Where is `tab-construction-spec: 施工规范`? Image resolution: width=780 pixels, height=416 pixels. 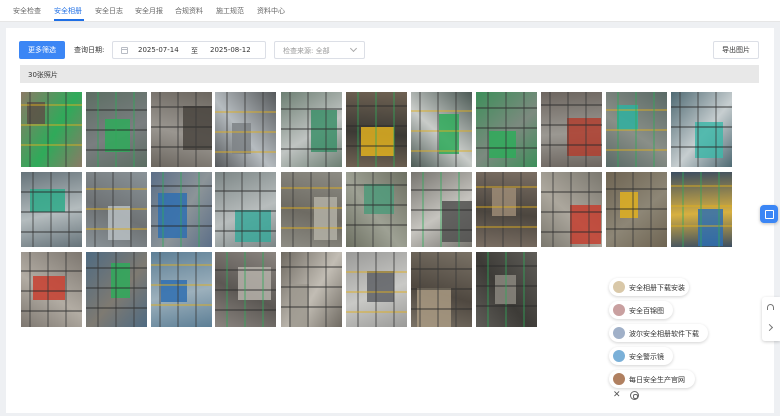 tab-construction-spec: 施工规范 is located at coordinates (230, 11).